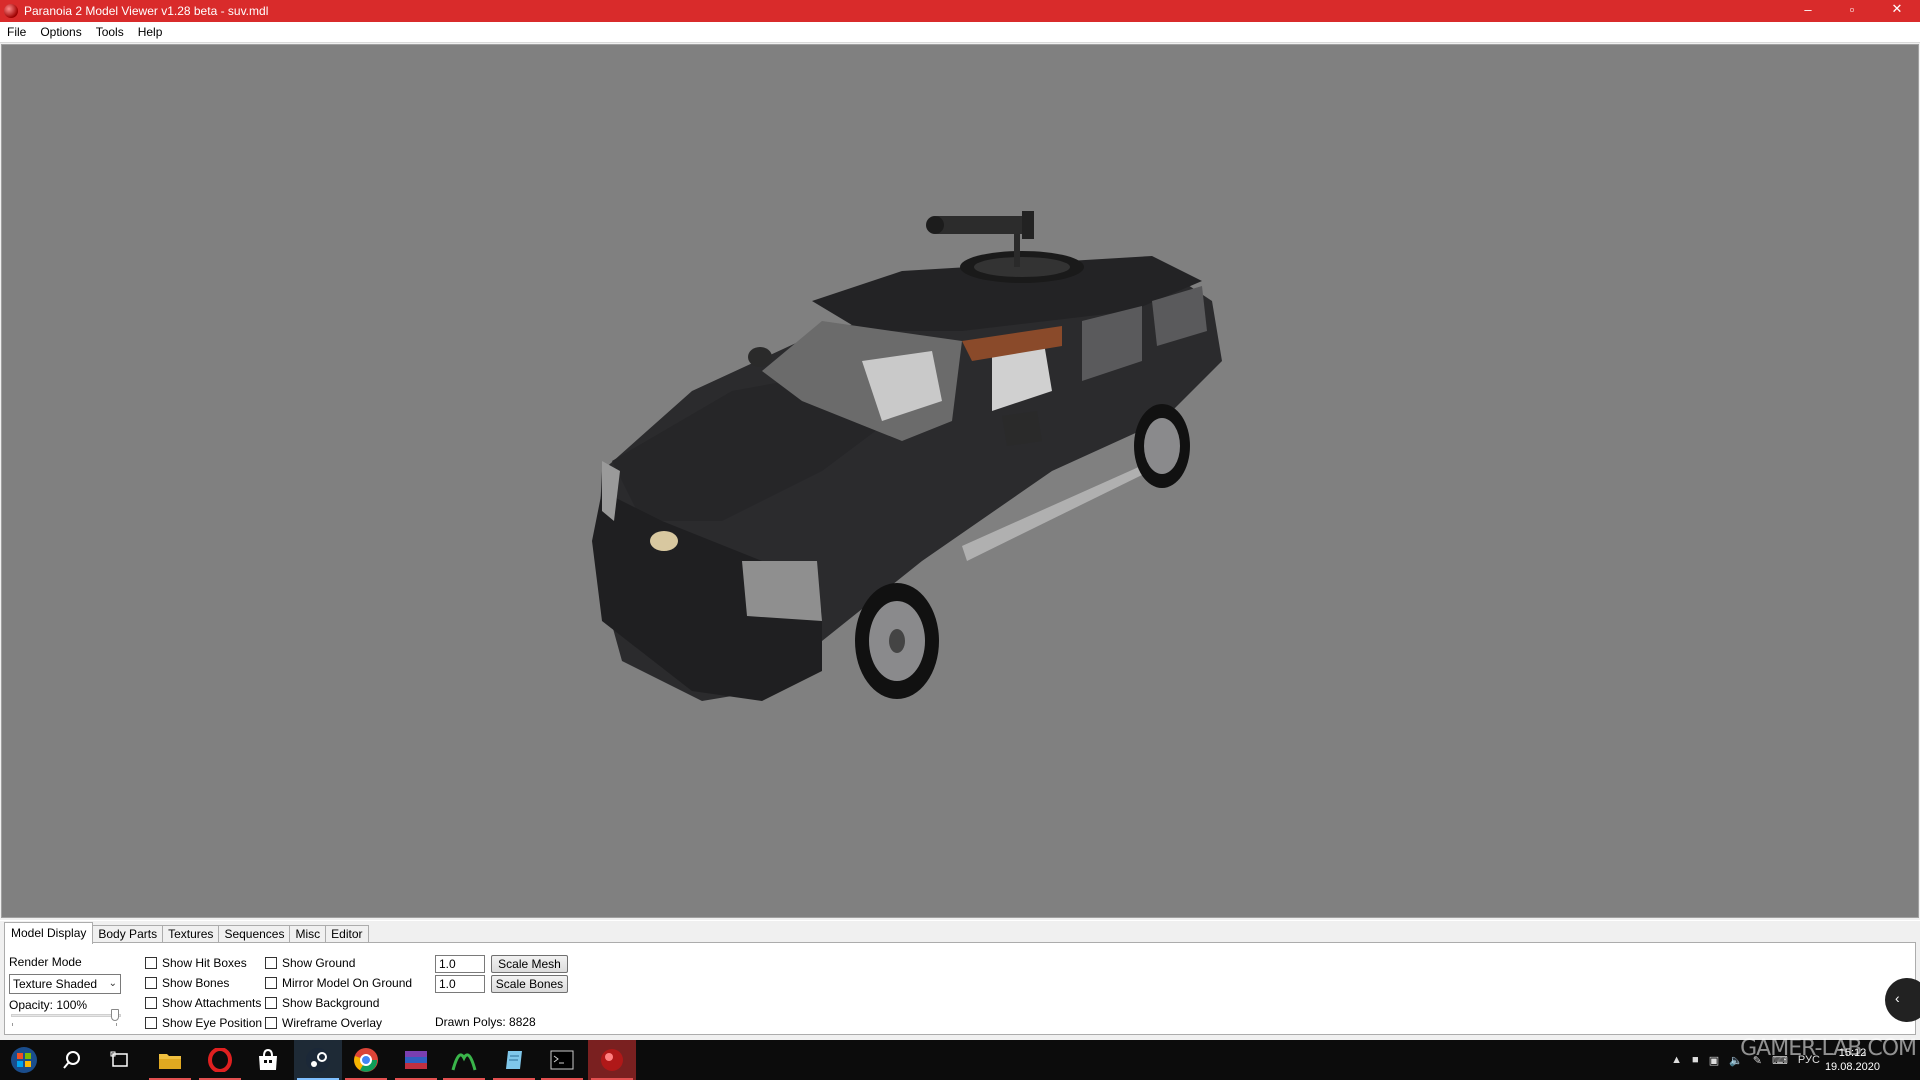 This screenshot has height=1080, width=1920. Describe the element at coordinates (366, 1060) in the screenshot. I see `chrome-icon` at that location.